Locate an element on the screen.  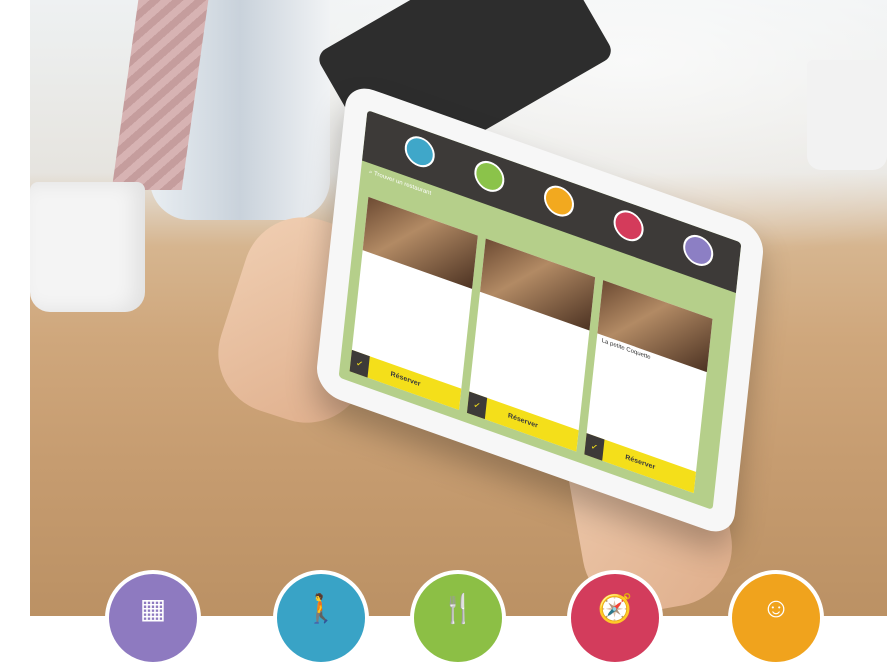
restaurant-card-2: La petite Coquette Réserver ✓ is located at coordinates (648, 387).